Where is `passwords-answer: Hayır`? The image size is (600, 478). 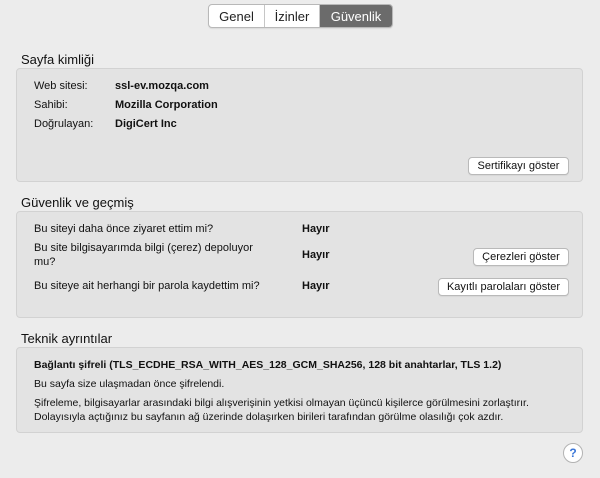
passwords-answer: Hayır is located at coordinates (316, 286).